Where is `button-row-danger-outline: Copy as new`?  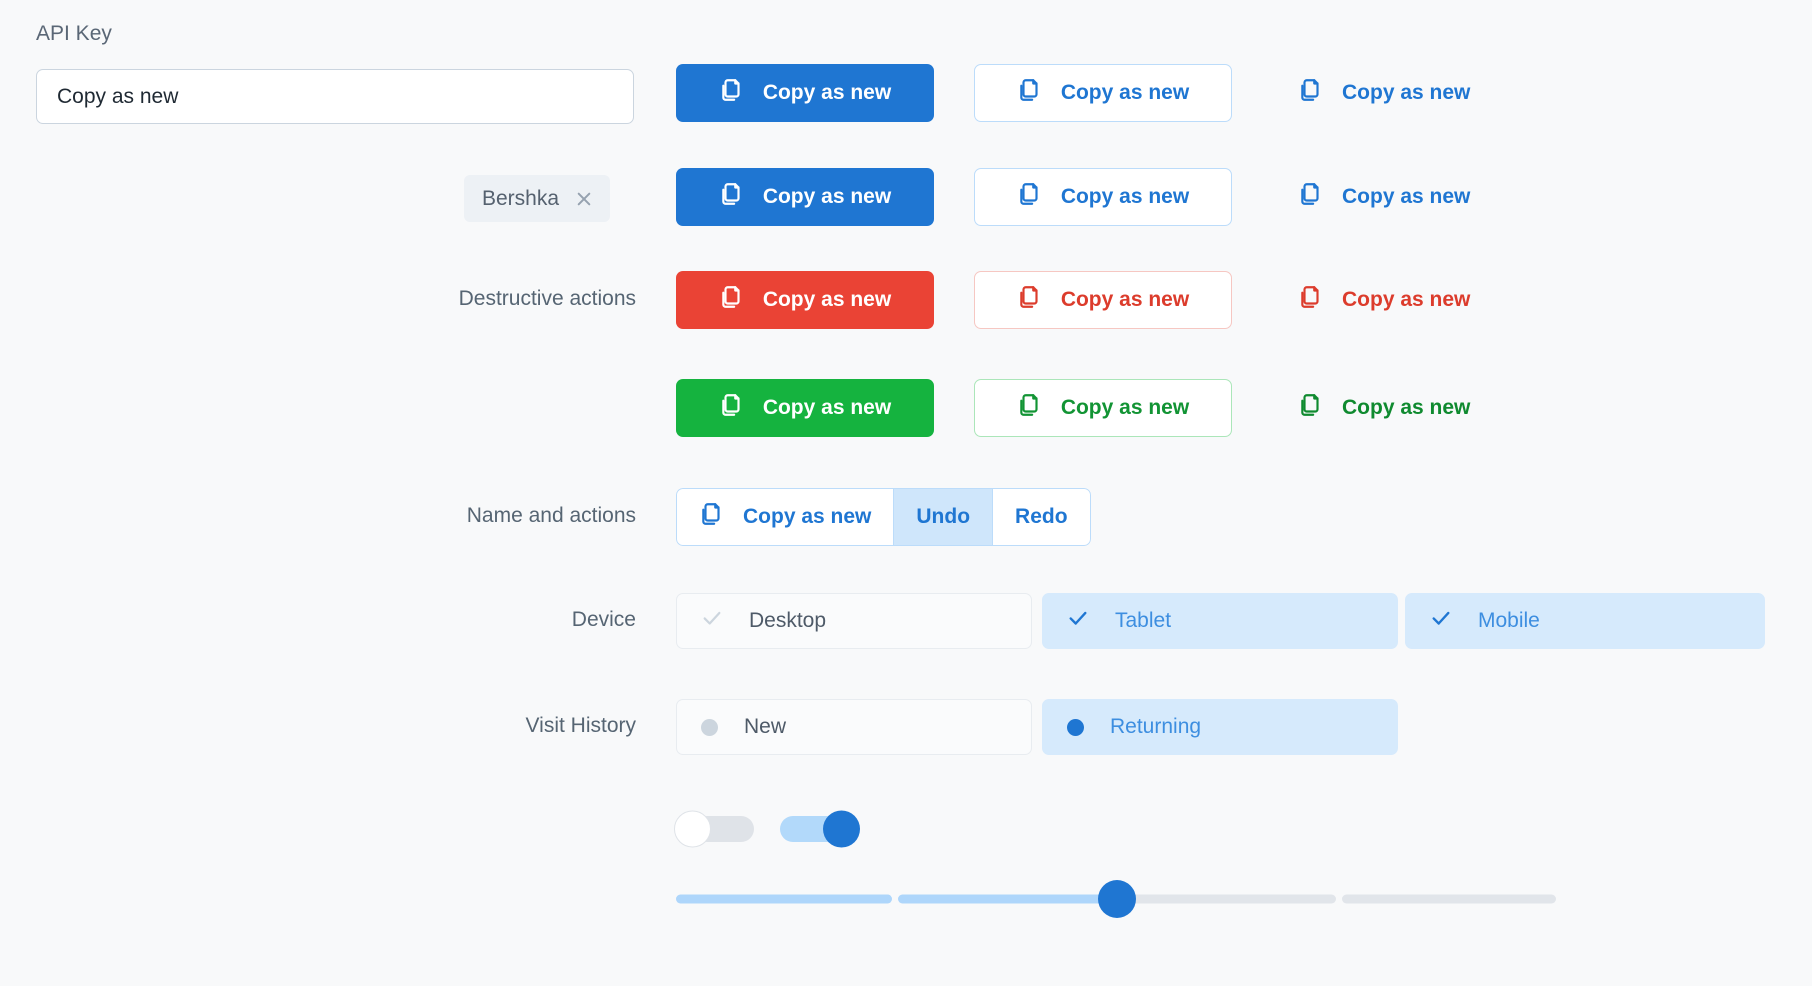
button-row-danger-outline: Copy as new is located at coordinates (1103, 300).